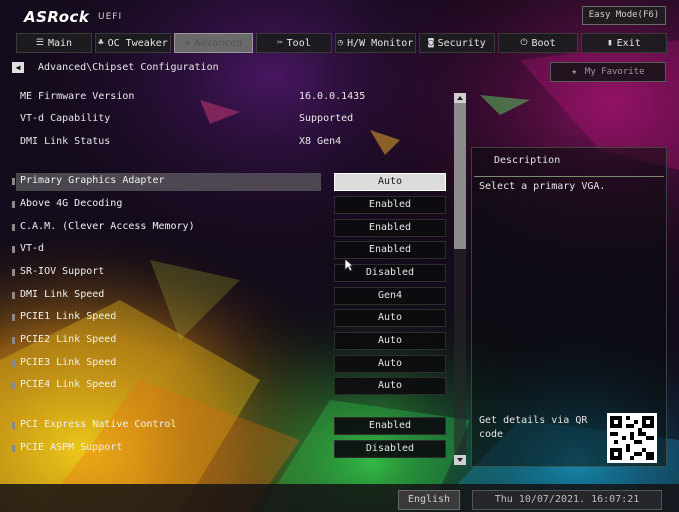  I want to click on my-favorite-button: ★ My Favorite, so click(608, 72).